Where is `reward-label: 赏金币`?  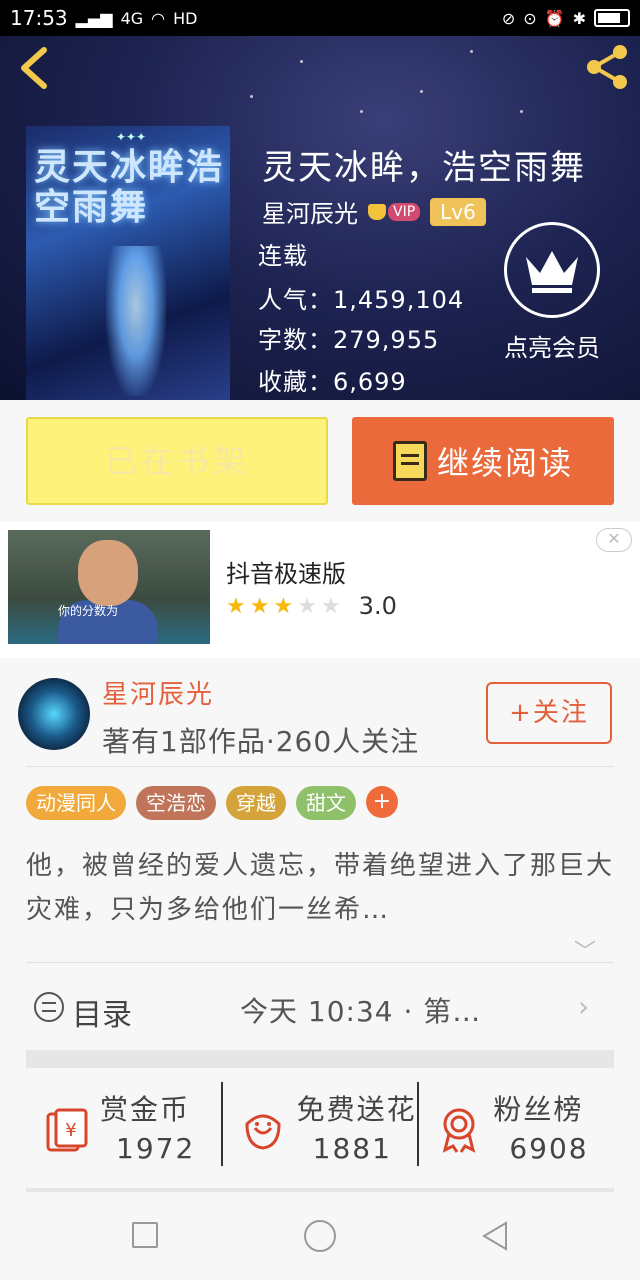 reward-label: 赏金币 is located at coordinates (145, 1109).